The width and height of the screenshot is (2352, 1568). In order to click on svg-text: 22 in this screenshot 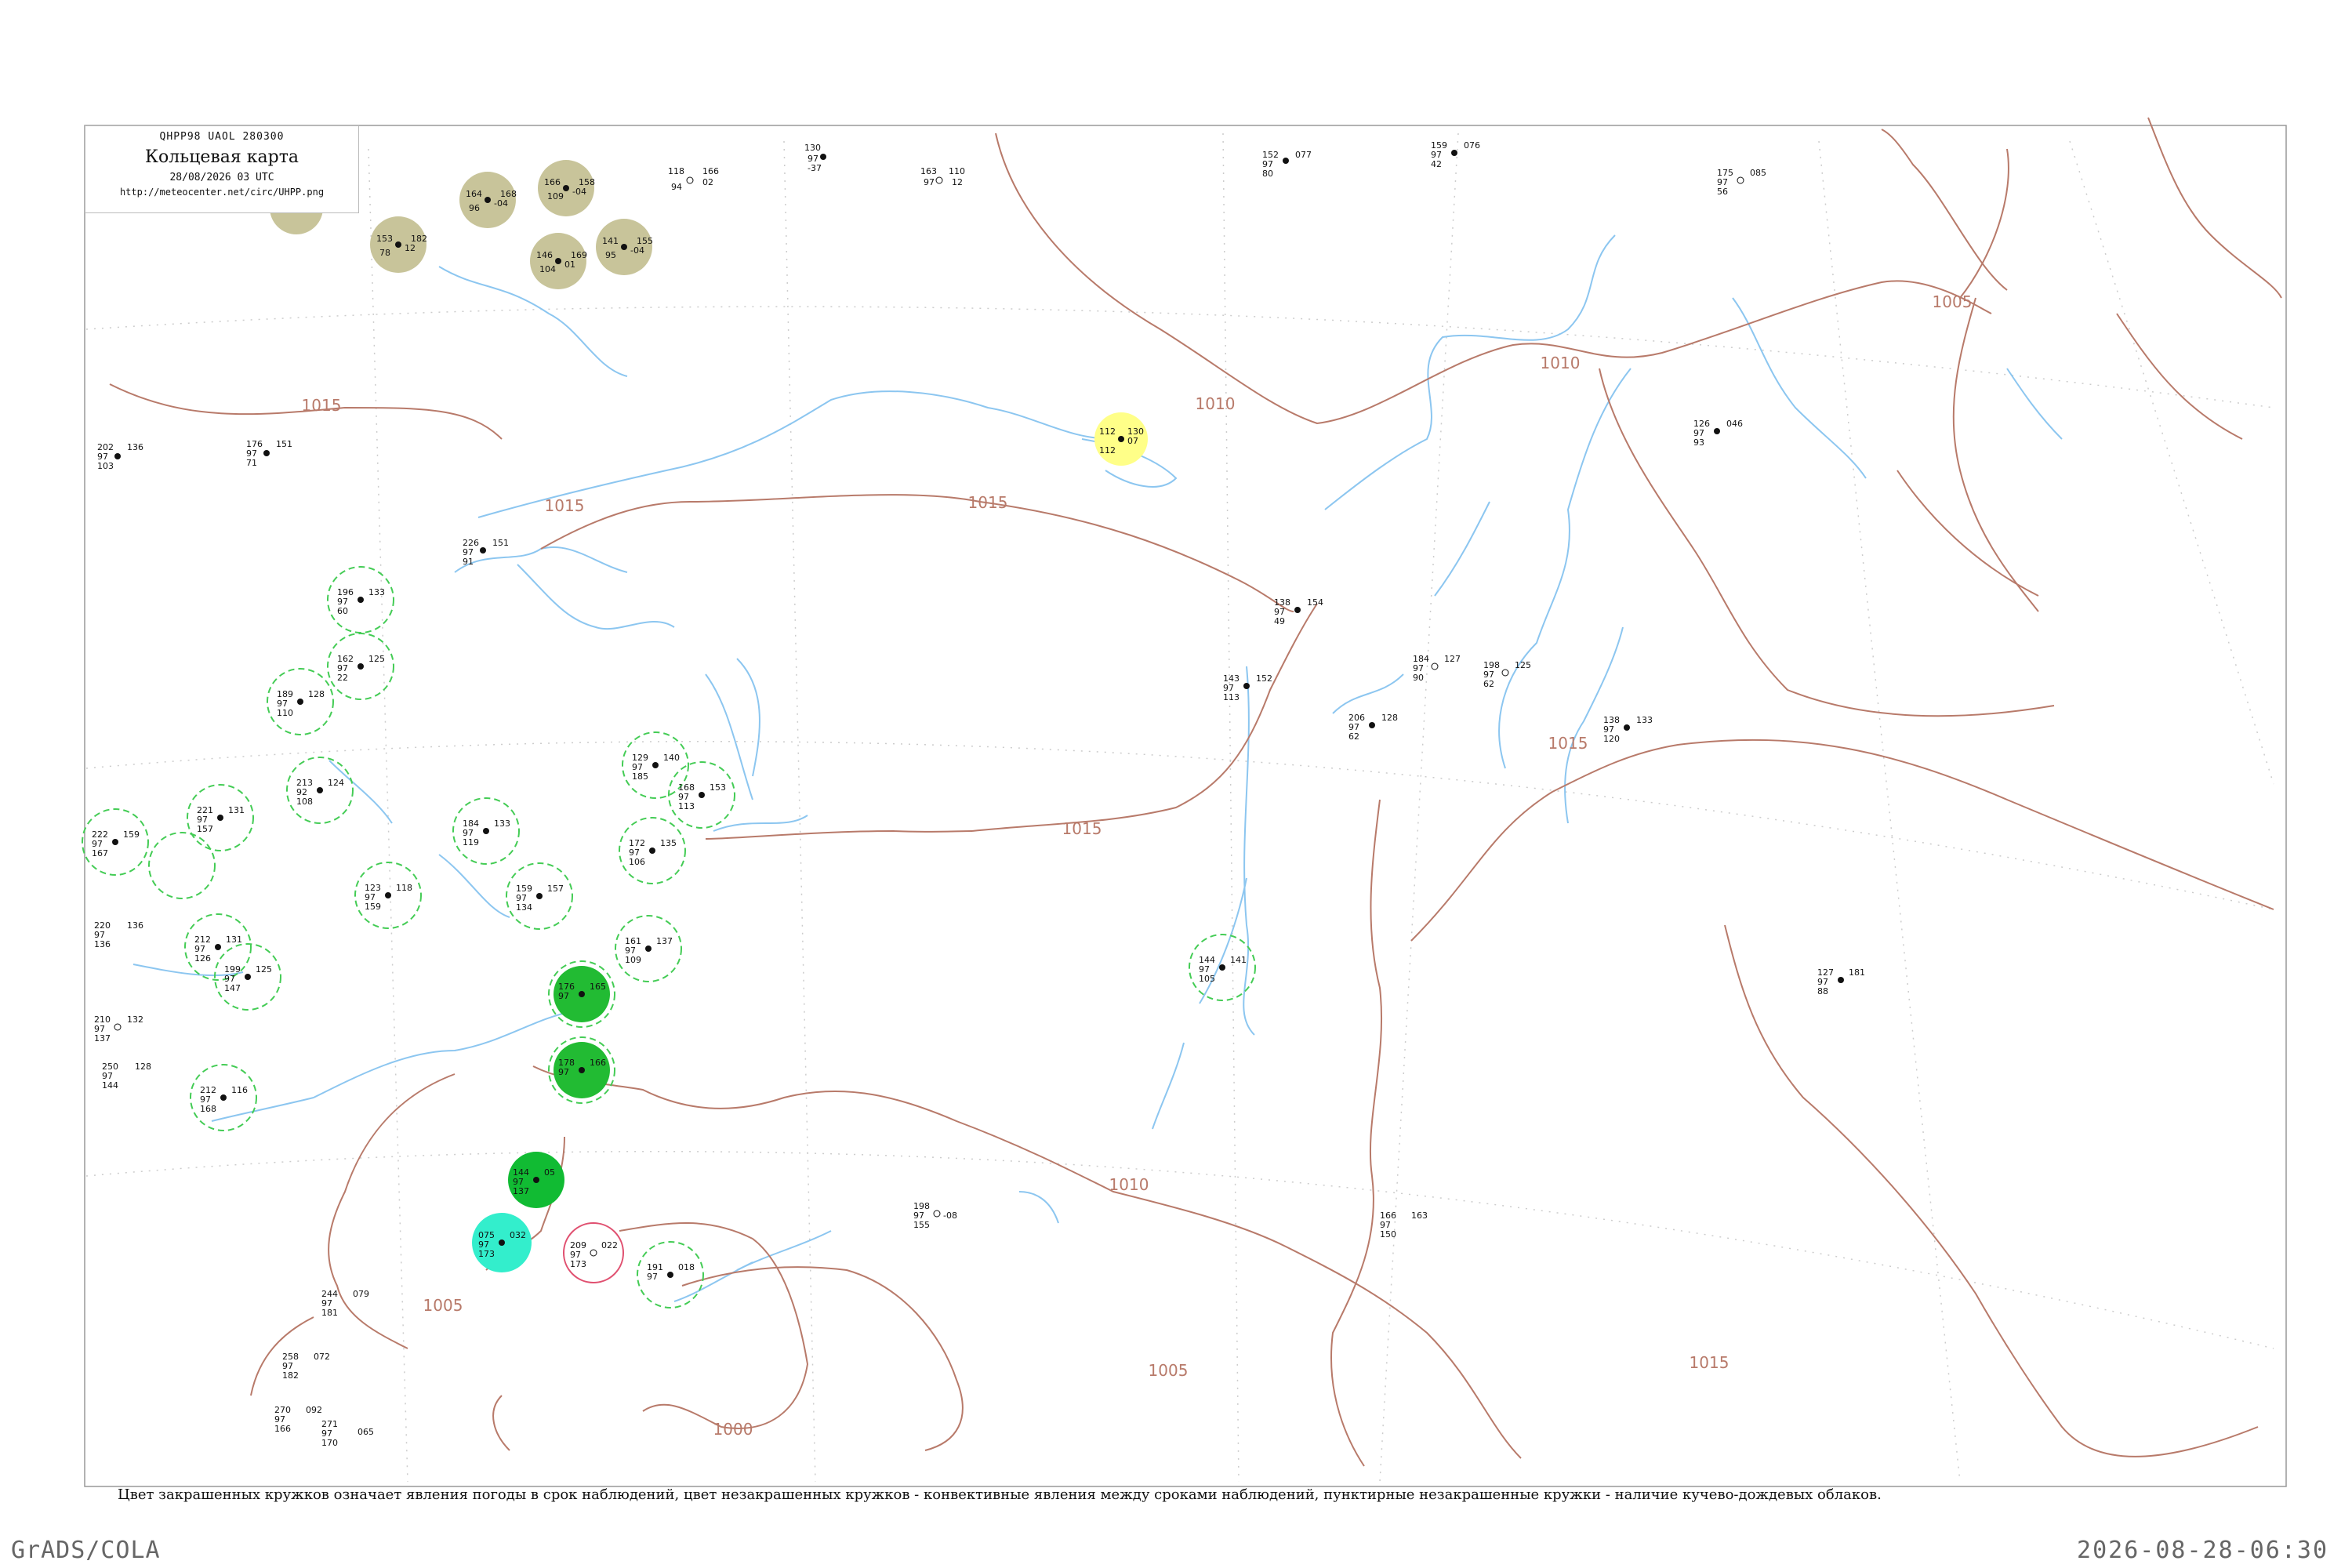, I will do `click(342, 678)`.